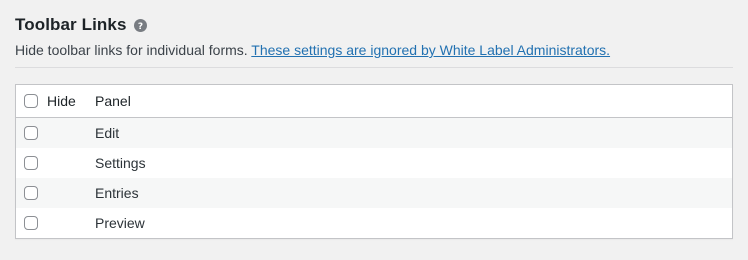 This screenshot has height=260, width=748. Describe the element at coordinates (31, 193) in the screenshot. I see `hide-entries-checkbox` at that location.